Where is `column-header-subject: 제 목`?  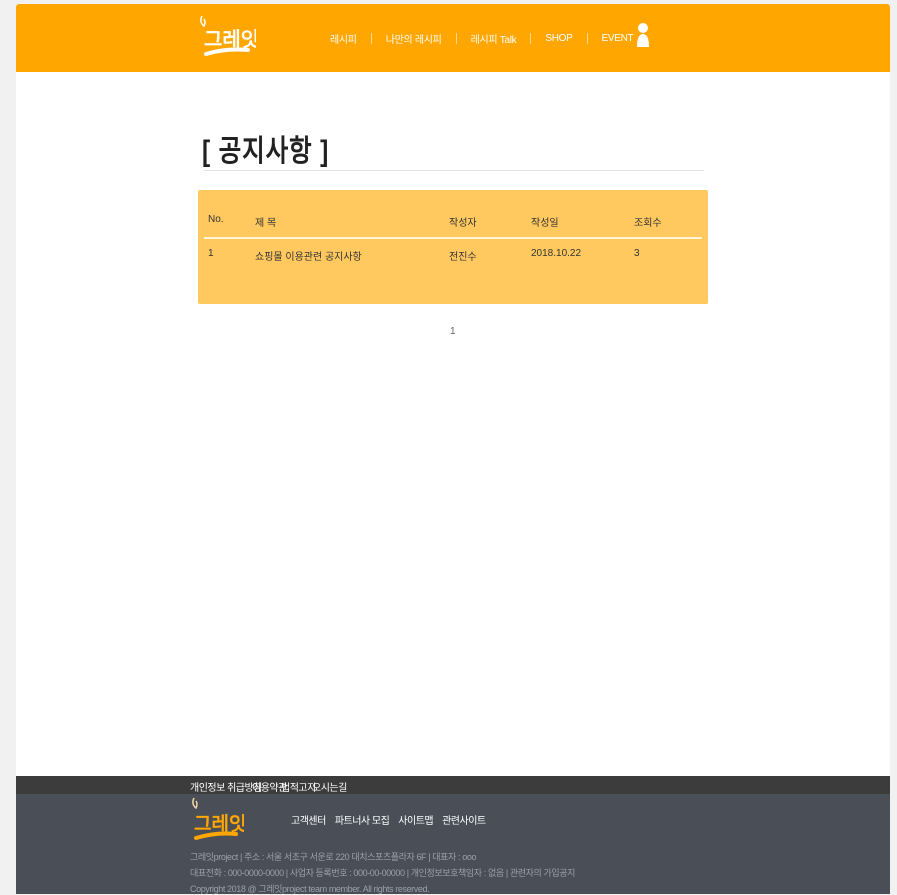
column-header-subject: 제 목 is located at coordinates (266, 223).